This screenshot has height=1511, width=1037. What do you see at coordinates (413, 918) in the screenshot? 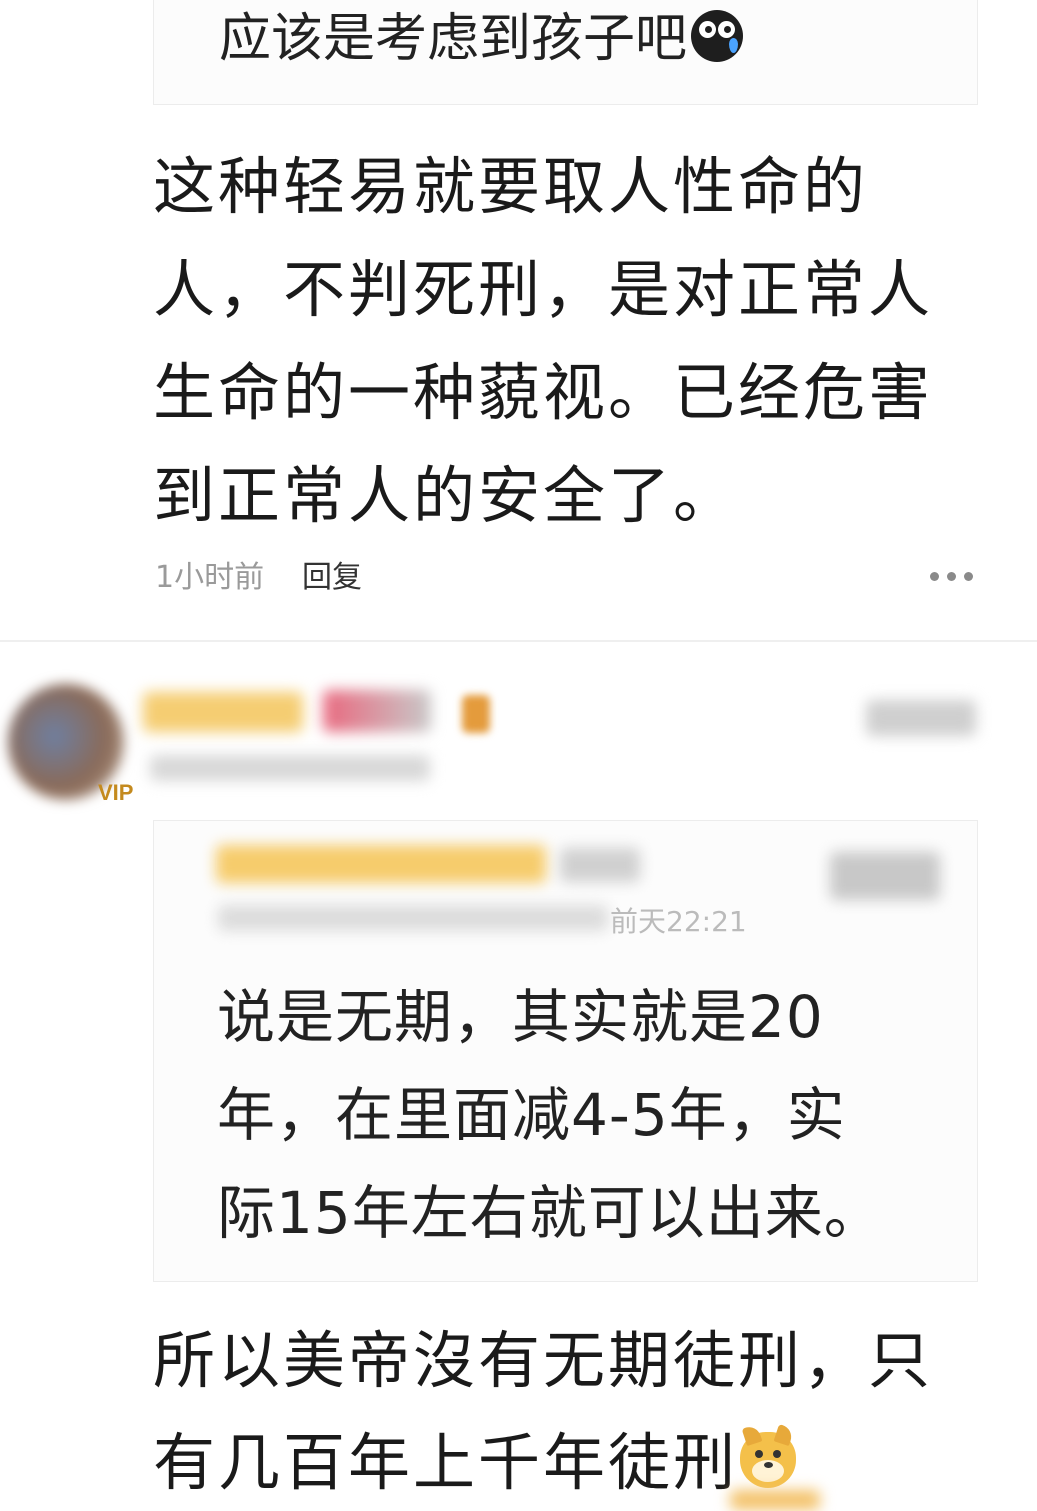
I see `quoted-meta-blurred` at bounding box center [413, 918].